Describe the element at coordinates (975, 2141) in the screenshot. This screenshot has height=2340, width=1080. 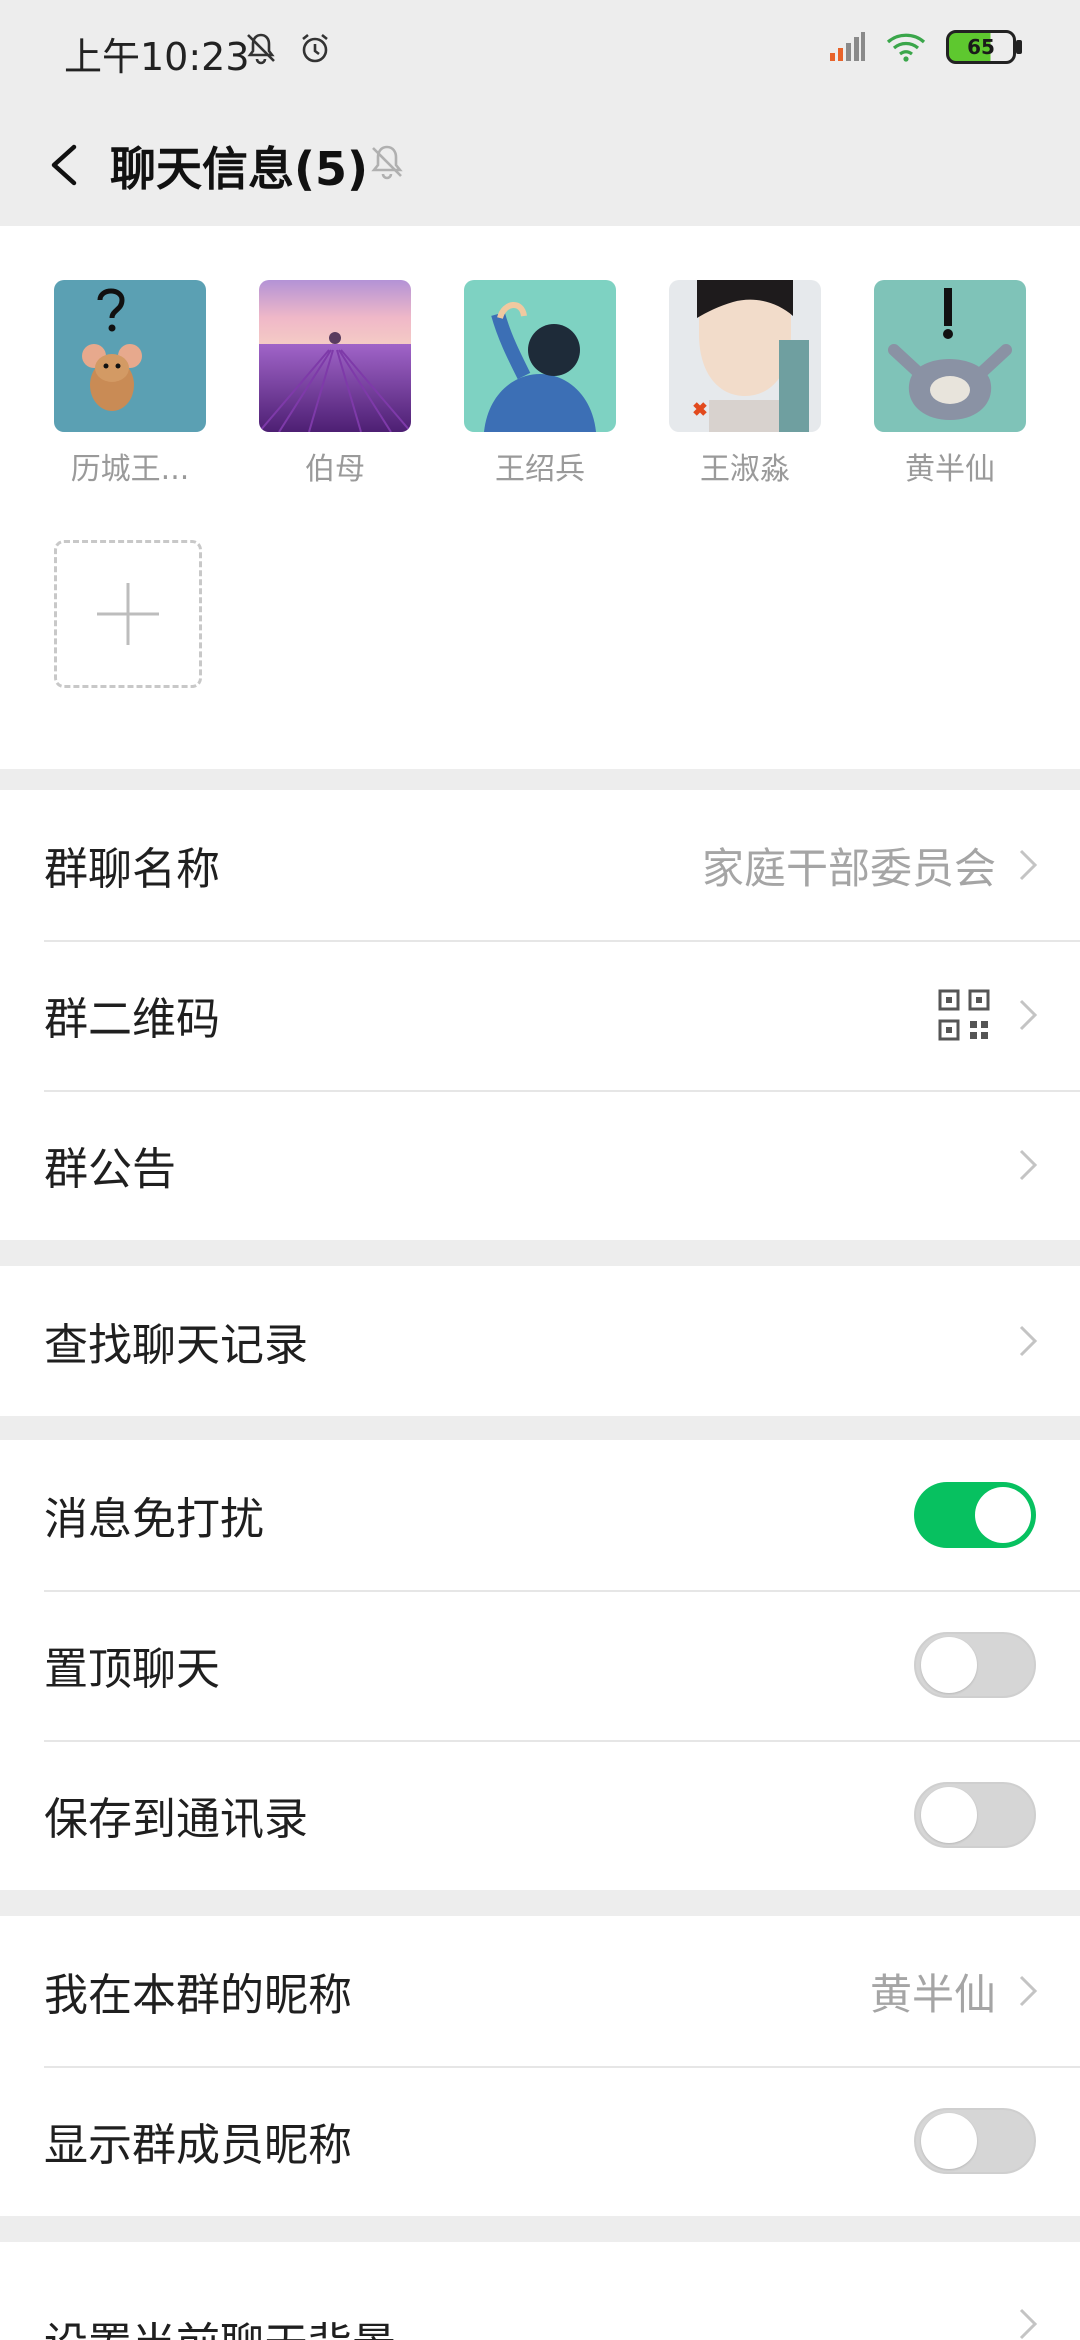
I see `show-nicknames-toggle` at that location.